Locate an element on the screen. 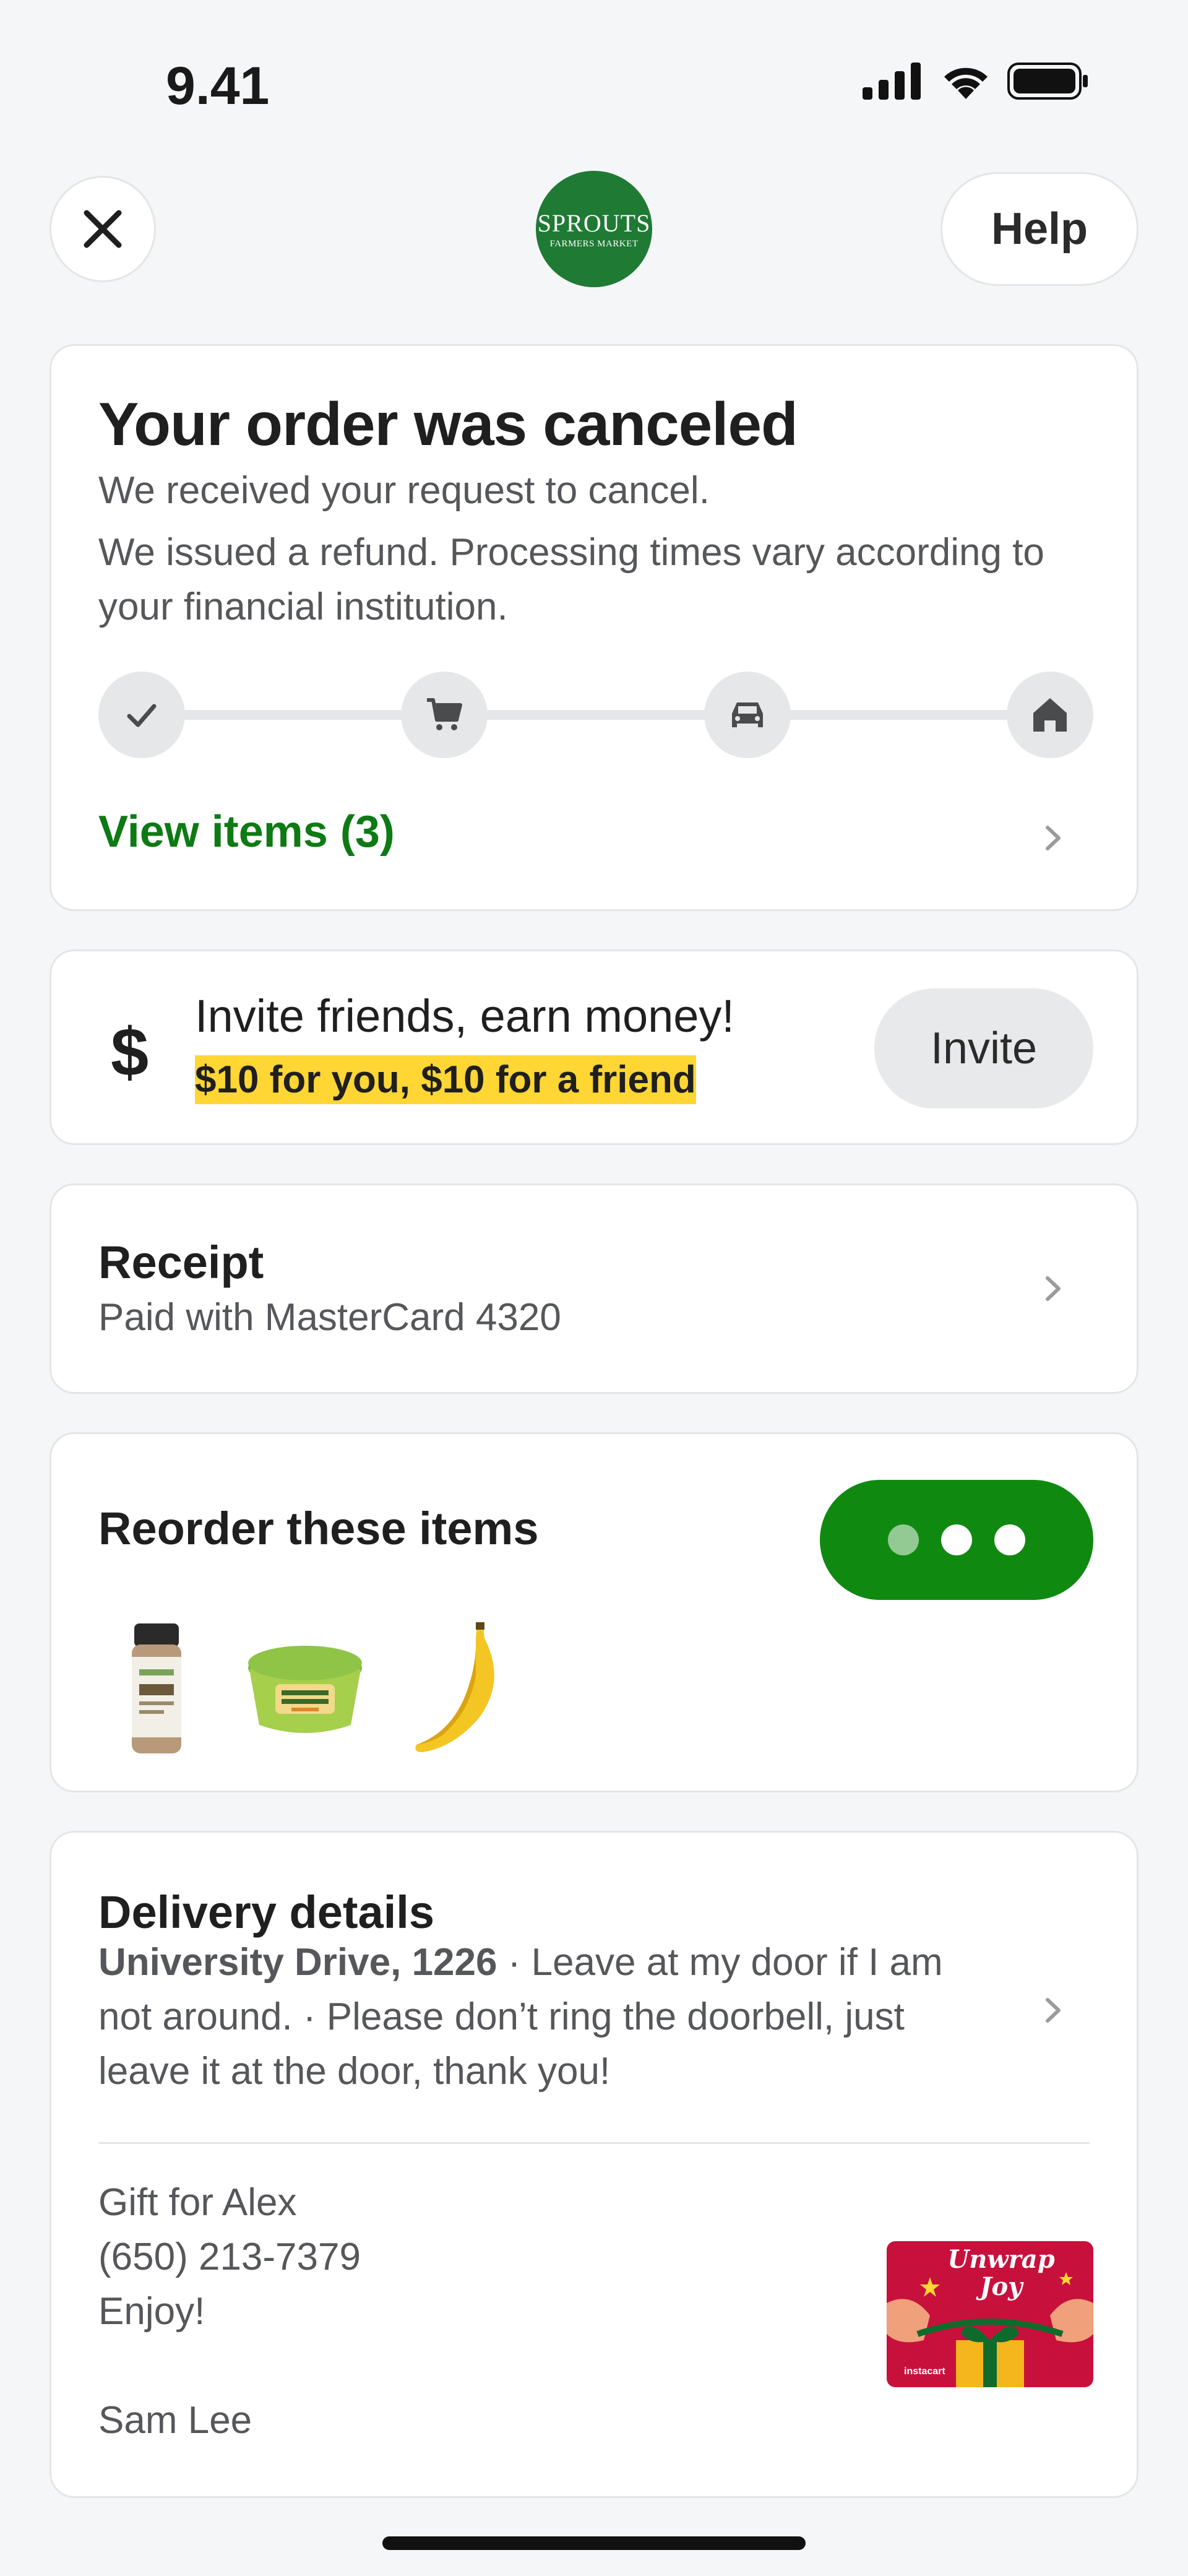 Image resolution: width=1188 pixels, height=2576 pixels. receipt-card: Receipt Paid with MasterCard 4320 is located at coordinates (594, 1288).